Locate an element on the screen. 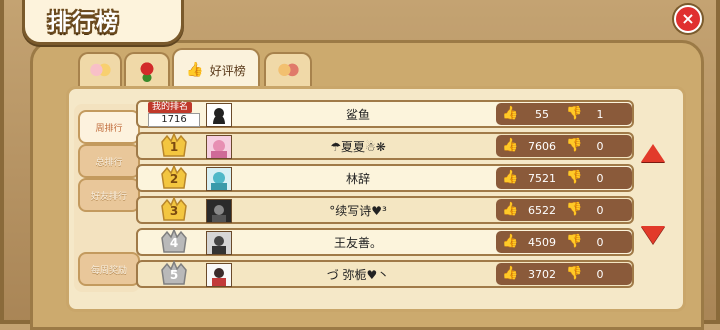 Image resolution: width=720 pixels, height=330 pixels. table-row: 3 °续写诗♥³ 👍 6522 👎 0 is located at coordinates (385, 210).